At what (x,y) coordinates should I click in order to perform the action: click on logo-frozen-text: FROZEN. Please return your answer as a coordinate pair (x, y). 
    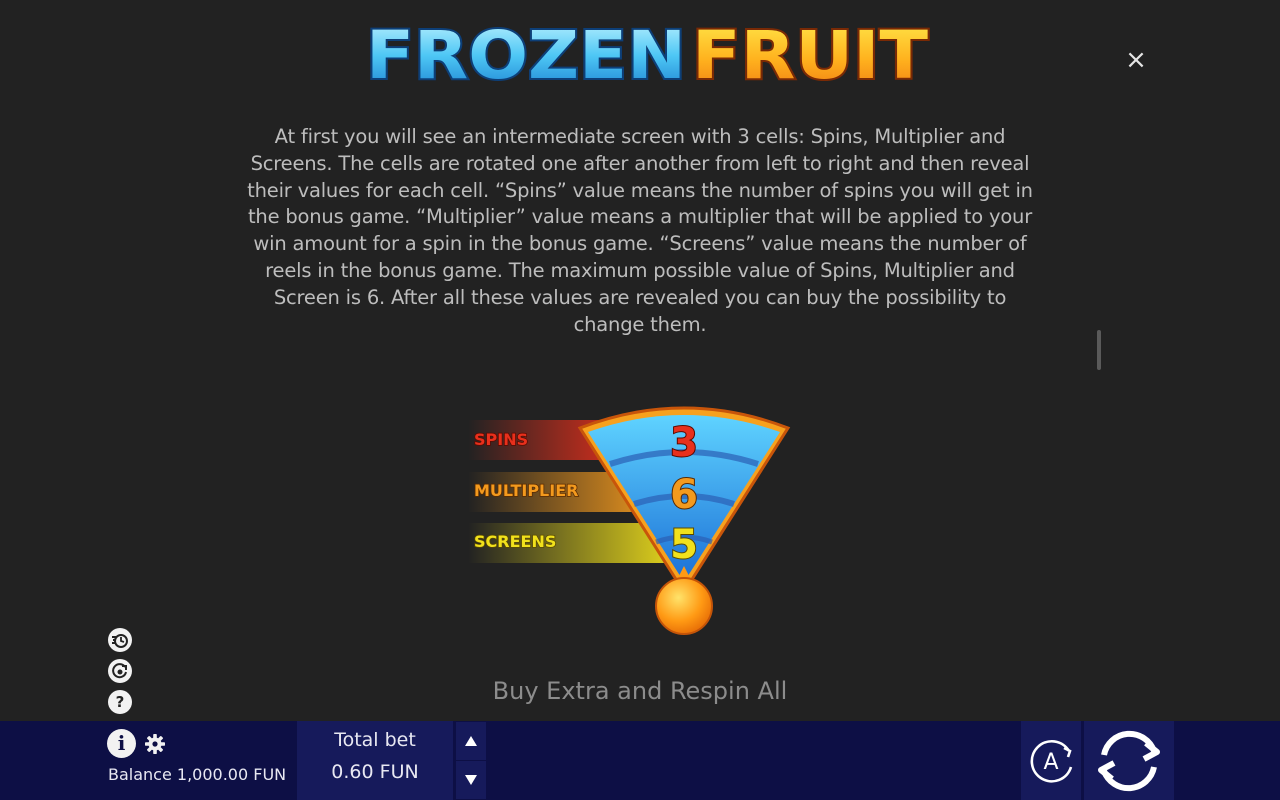
    Looking at the image, I should click on (526, 54).